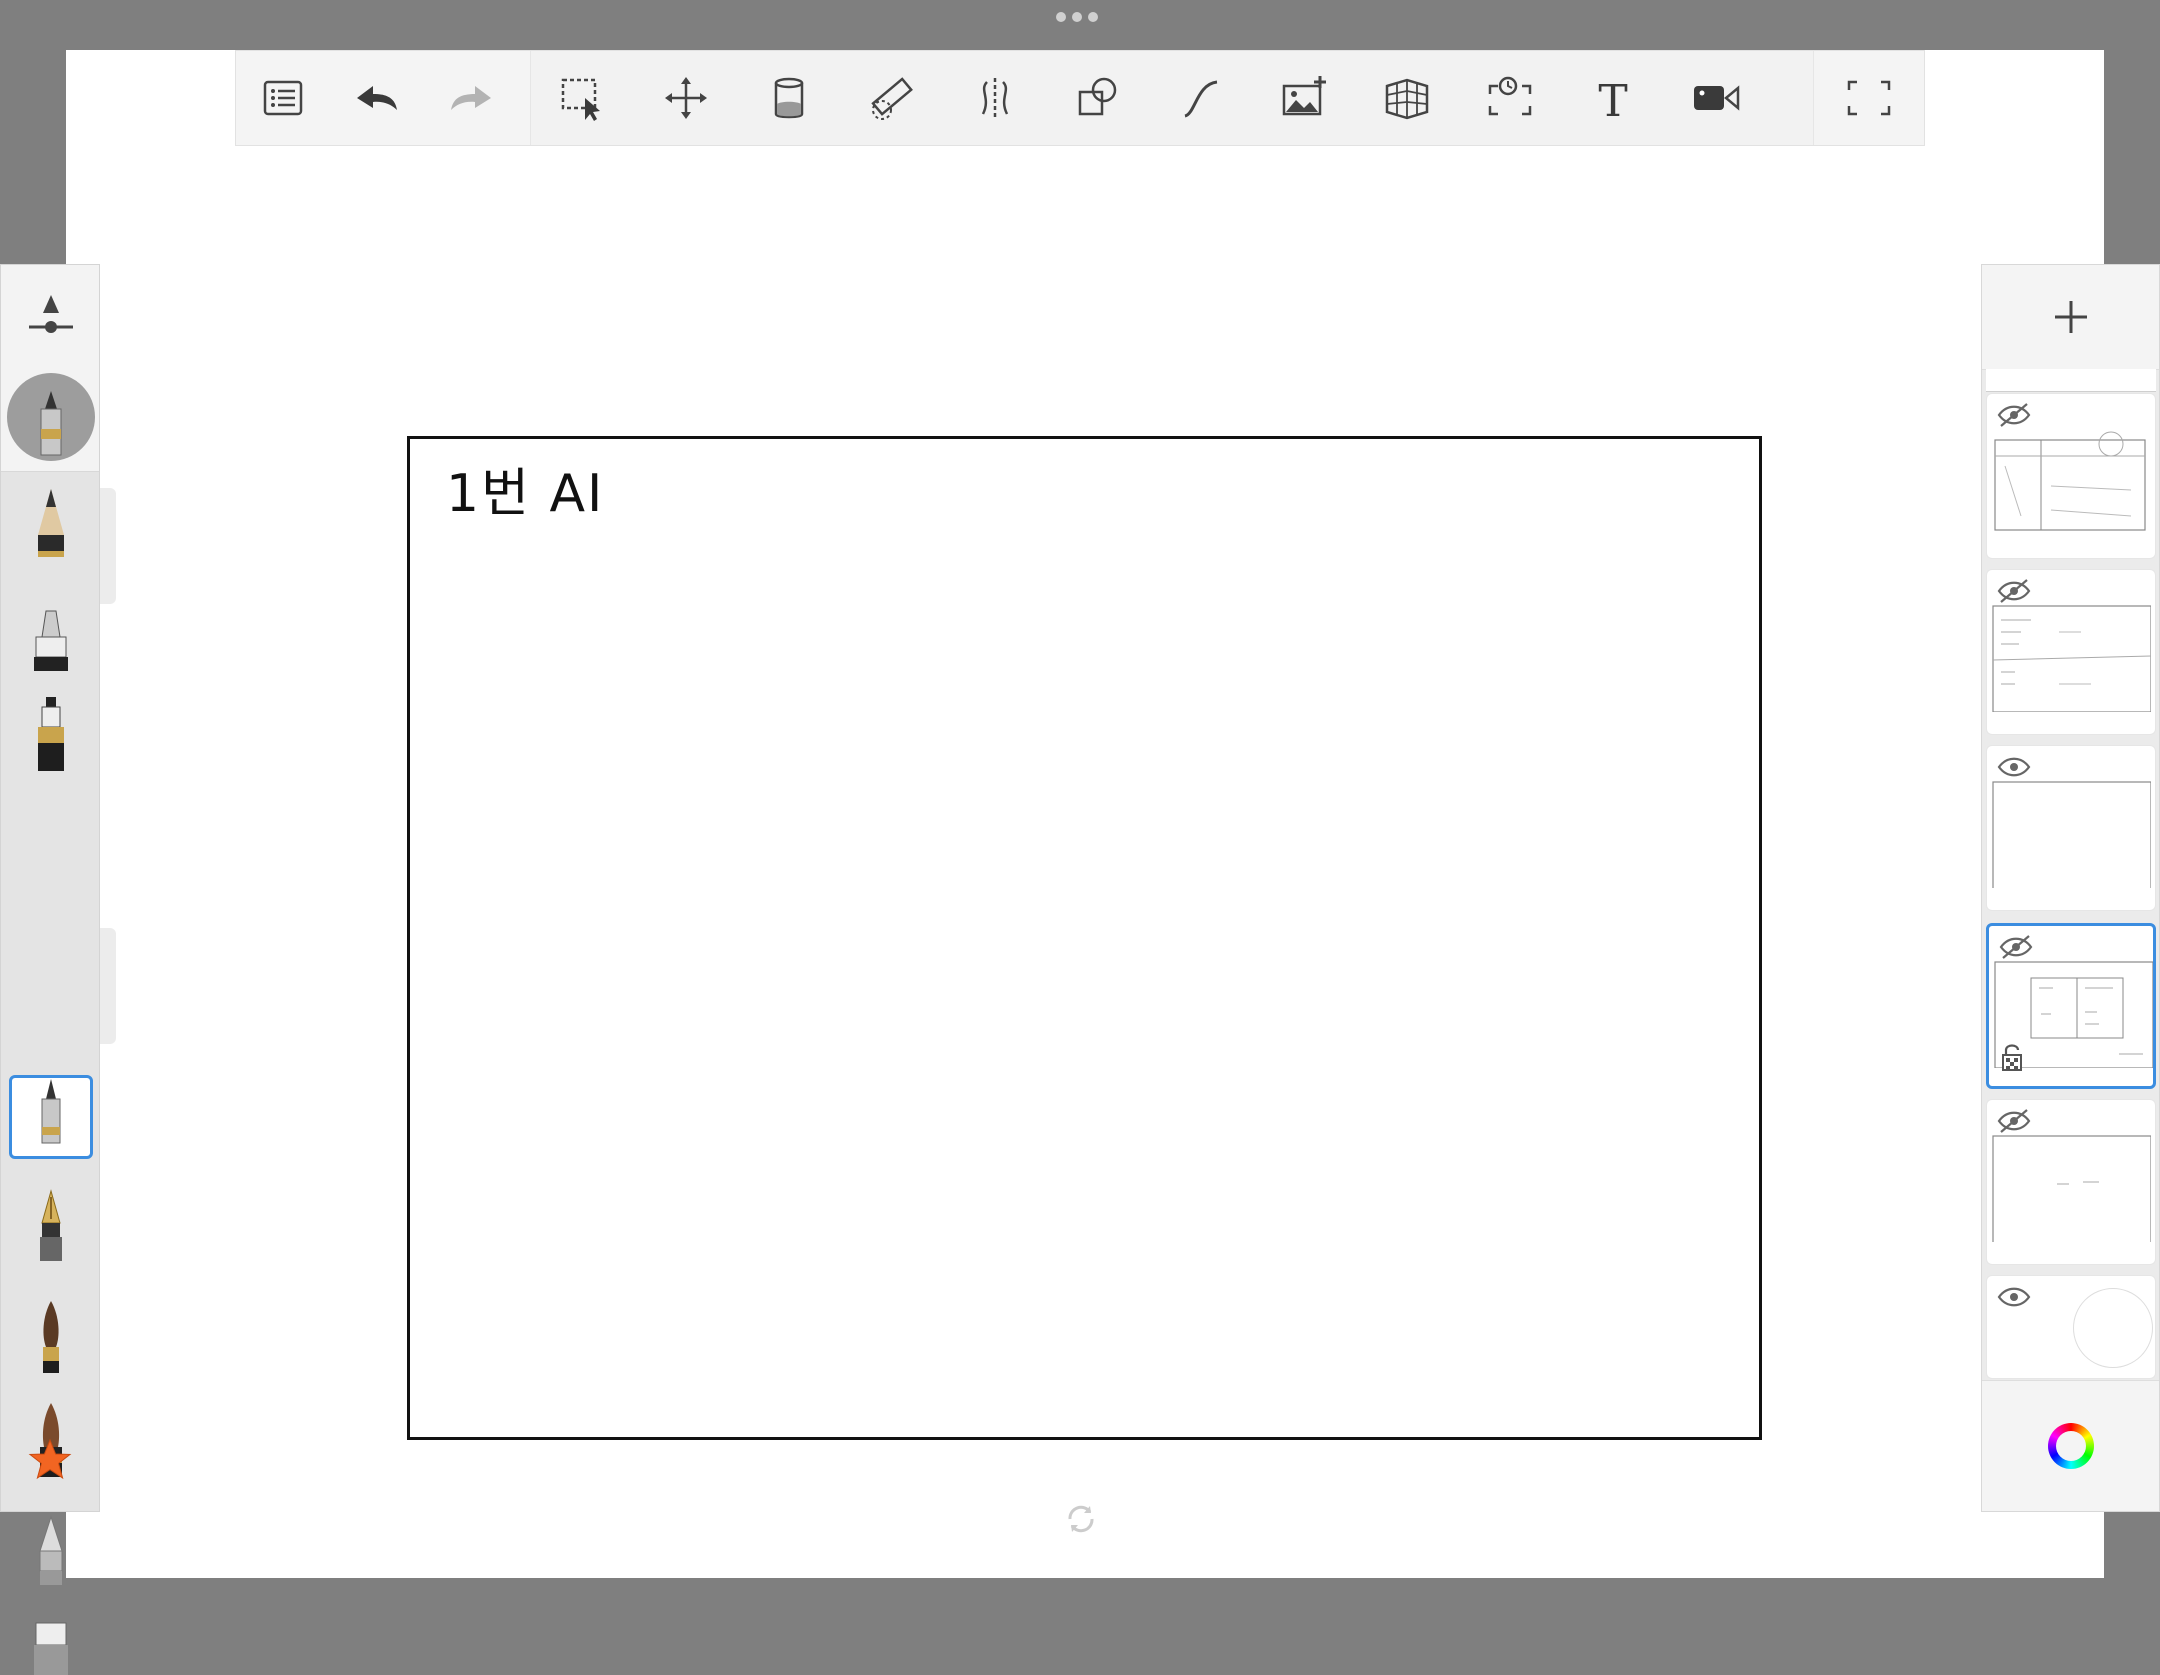  Describe the element at coordinates (1303, 98) in the screenshot. I see `add-image-icon` at that location.